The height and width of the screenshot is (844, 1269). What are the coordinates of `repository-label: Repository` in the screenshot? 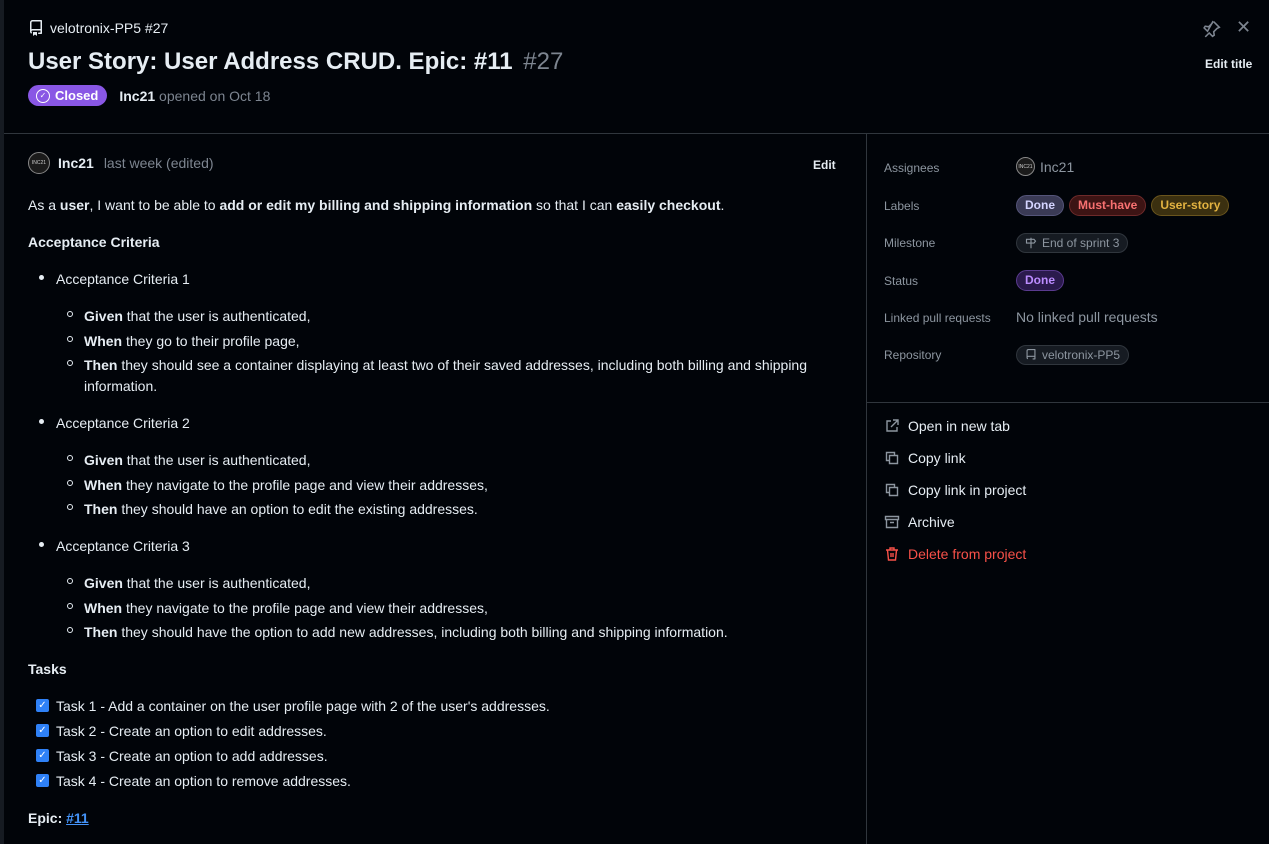 It's located at (913, 355).